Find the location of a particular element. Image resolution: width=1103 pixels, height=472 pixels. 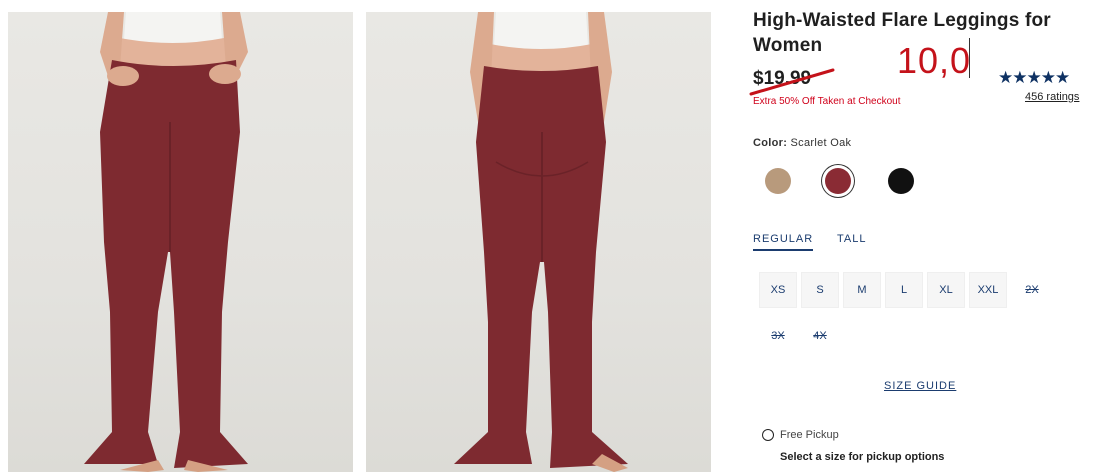

free-pickup-label: Free Pickup is located at coordinates (809, 435).